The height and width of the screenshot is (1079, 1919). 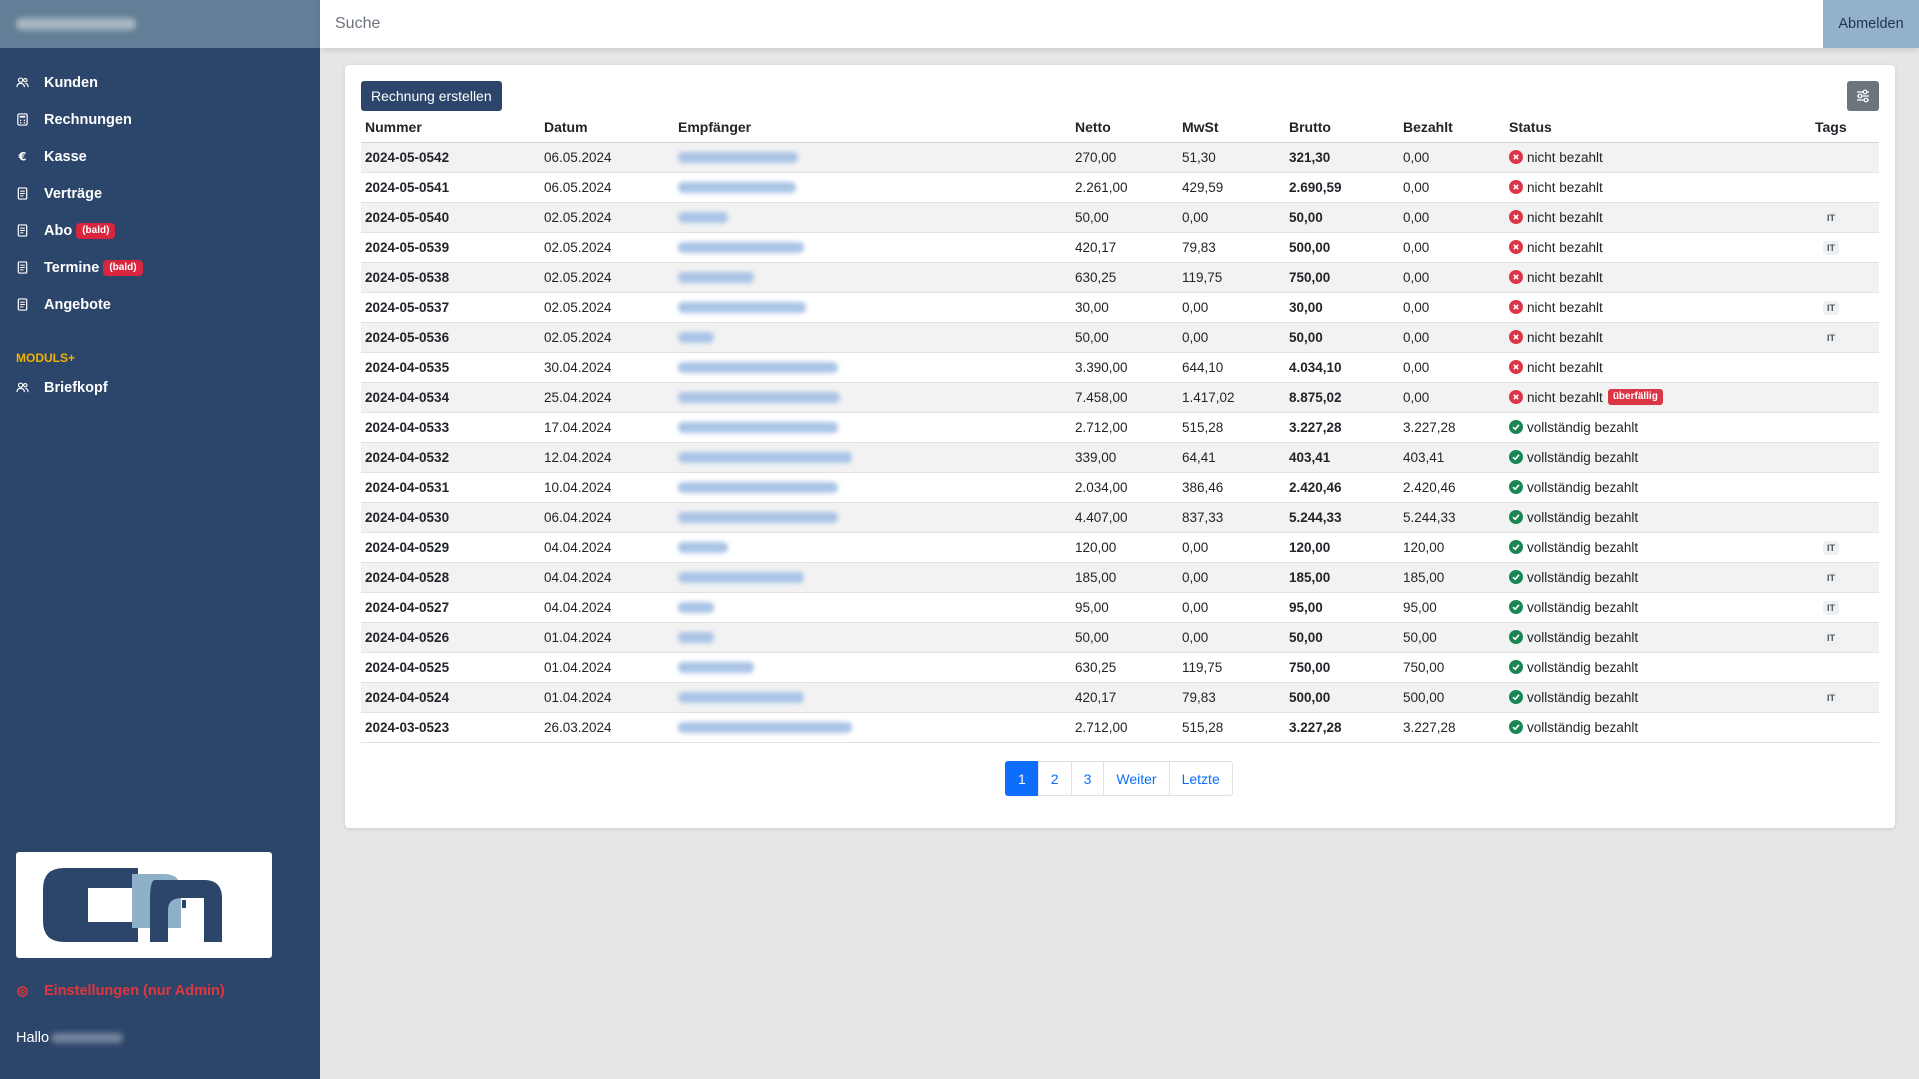 I want to click on status-cell: vollständig bezahlt, so click(x=1658, y=427).